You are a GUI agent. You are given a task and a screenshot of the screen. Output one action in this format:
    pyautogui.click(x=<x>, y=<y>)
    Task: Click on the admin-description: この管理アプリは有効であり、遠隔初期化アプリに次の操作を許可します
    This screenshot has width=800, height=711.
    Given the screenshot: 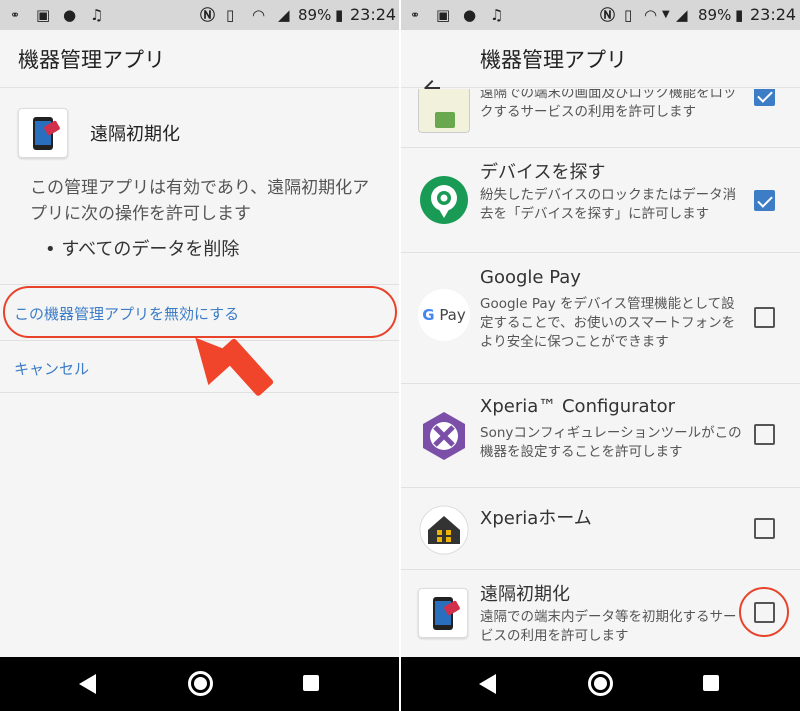 What is the action you would take?
    pyautogui.click(x=200, y=201)
    